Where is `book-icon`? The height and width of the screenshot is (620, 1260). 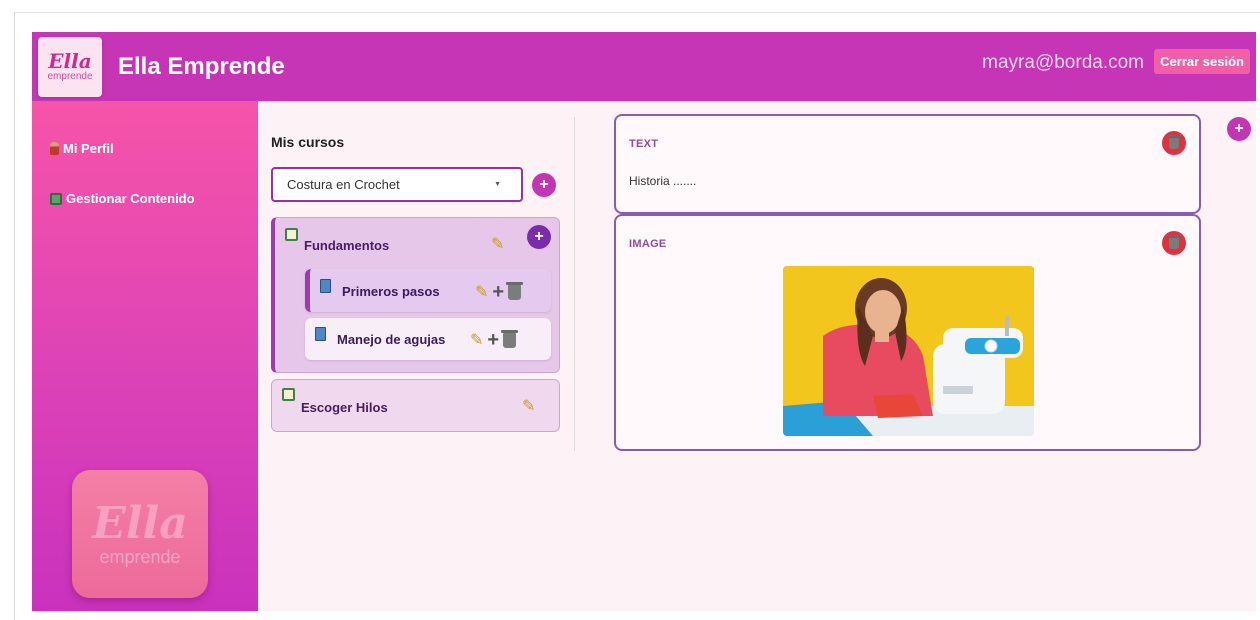
book-icon is located at coordinates (56, 198).